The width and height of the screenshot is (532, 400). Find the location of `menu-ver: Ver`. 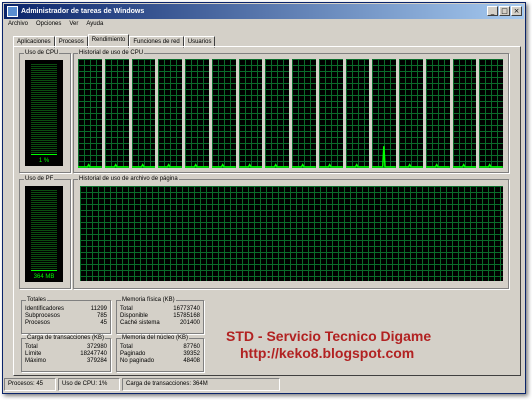

menu-ver: Ver is located at coordinates (73, 26).